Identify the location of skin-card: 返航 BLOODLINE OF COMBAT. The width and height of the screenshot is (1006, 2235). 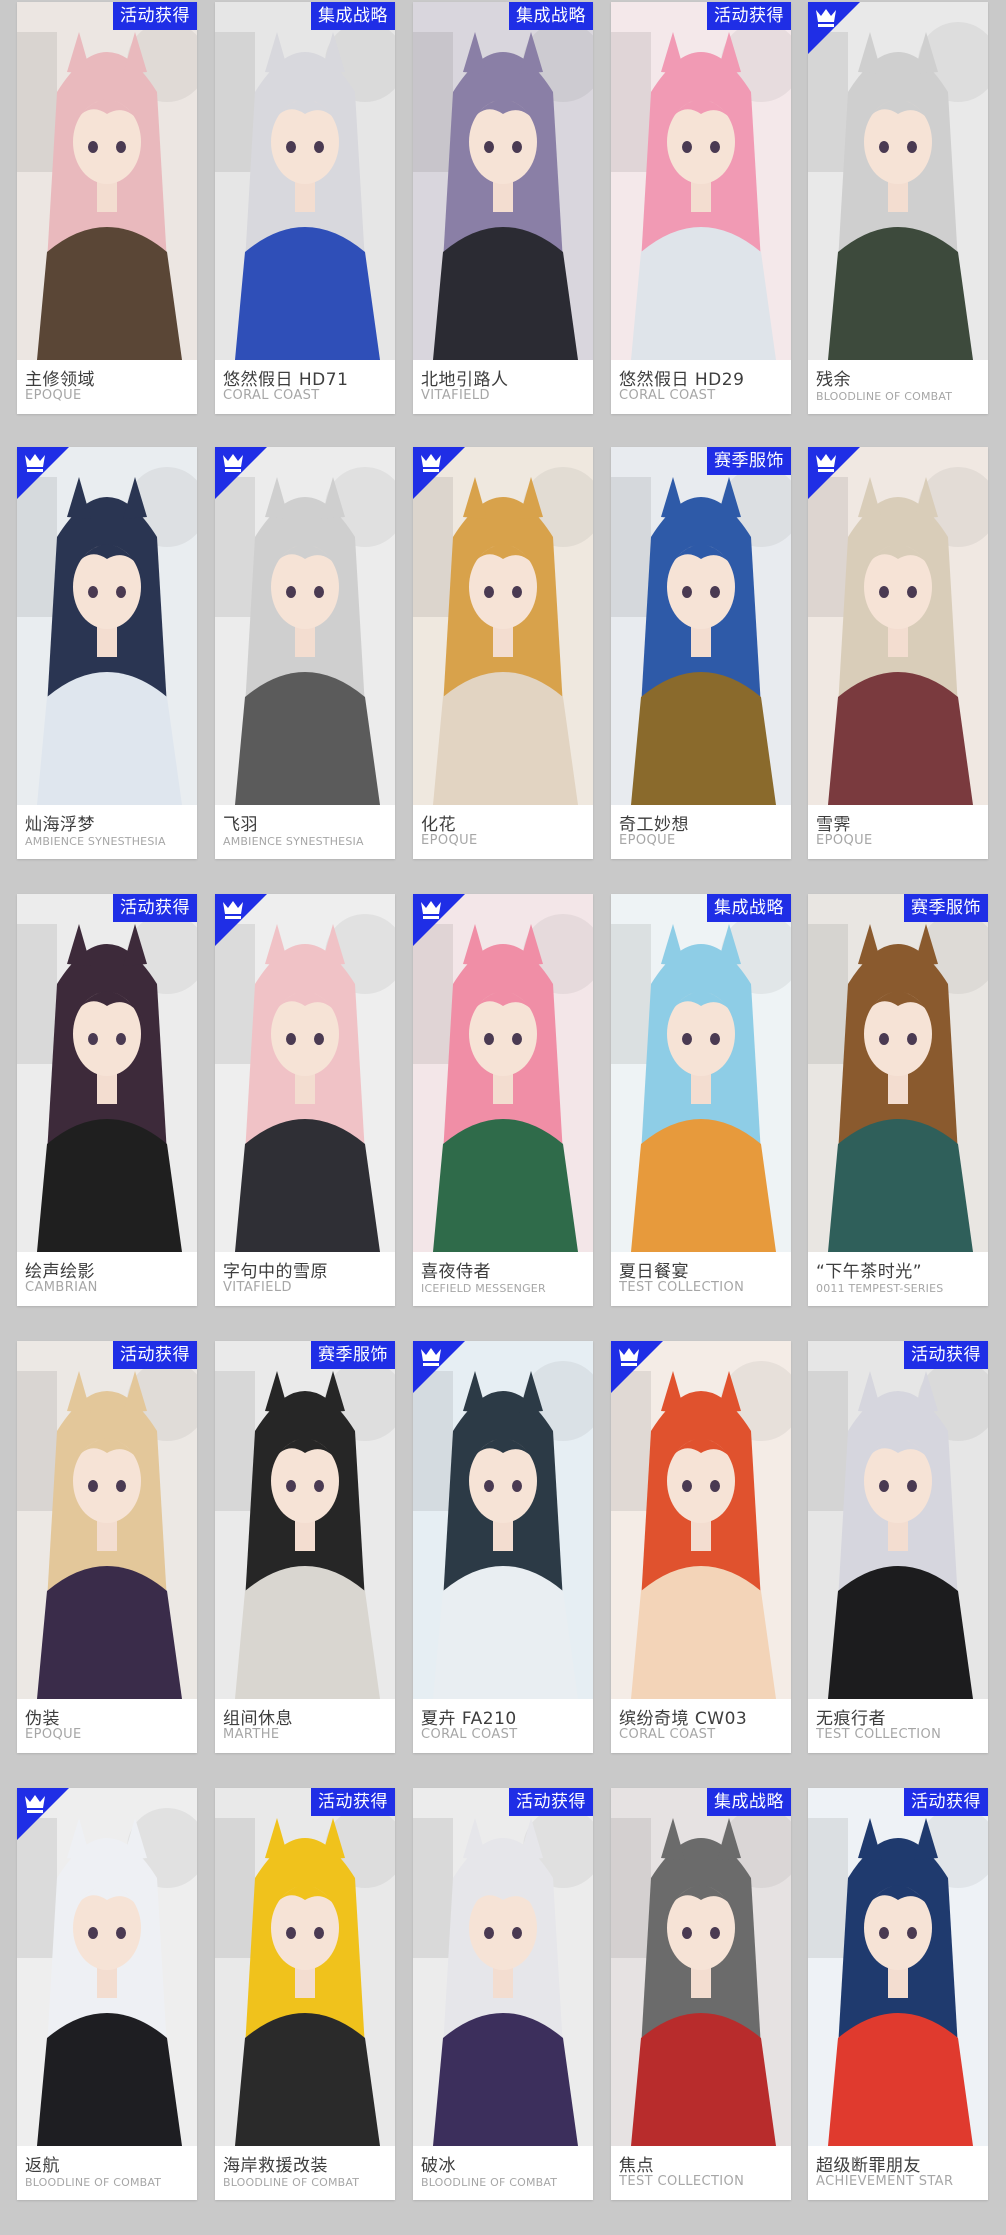
(107, 1994).